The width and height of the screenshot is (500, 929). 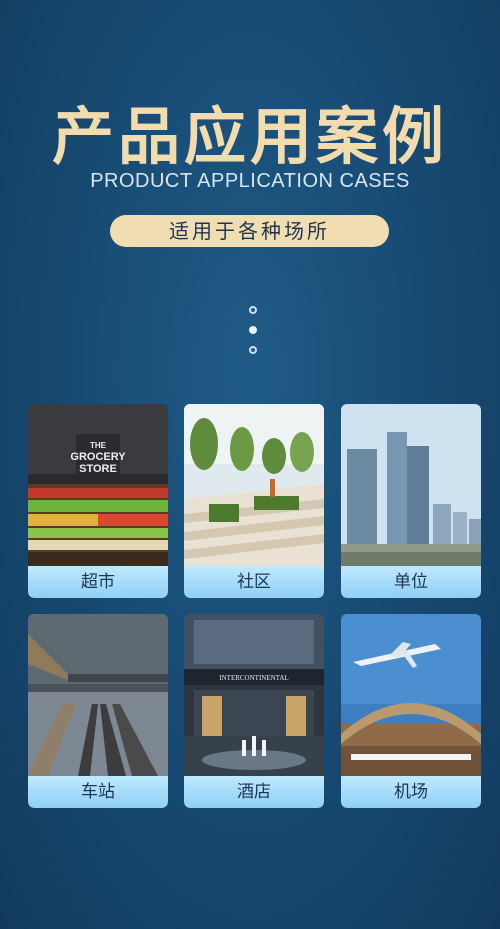 I want to click on community-photo, so click(x=254, y=485).